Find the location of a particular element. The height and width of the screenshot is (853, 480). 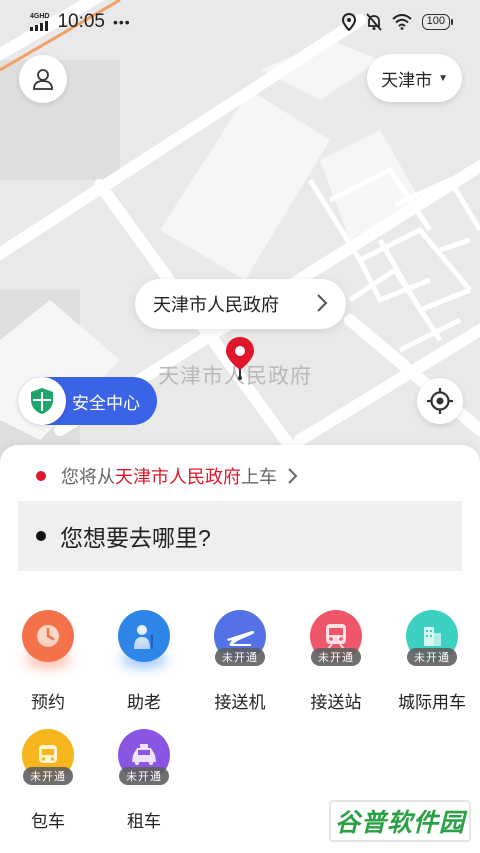

service-intercity: 未开通 城际用车 is located at coordinates (432, 661).